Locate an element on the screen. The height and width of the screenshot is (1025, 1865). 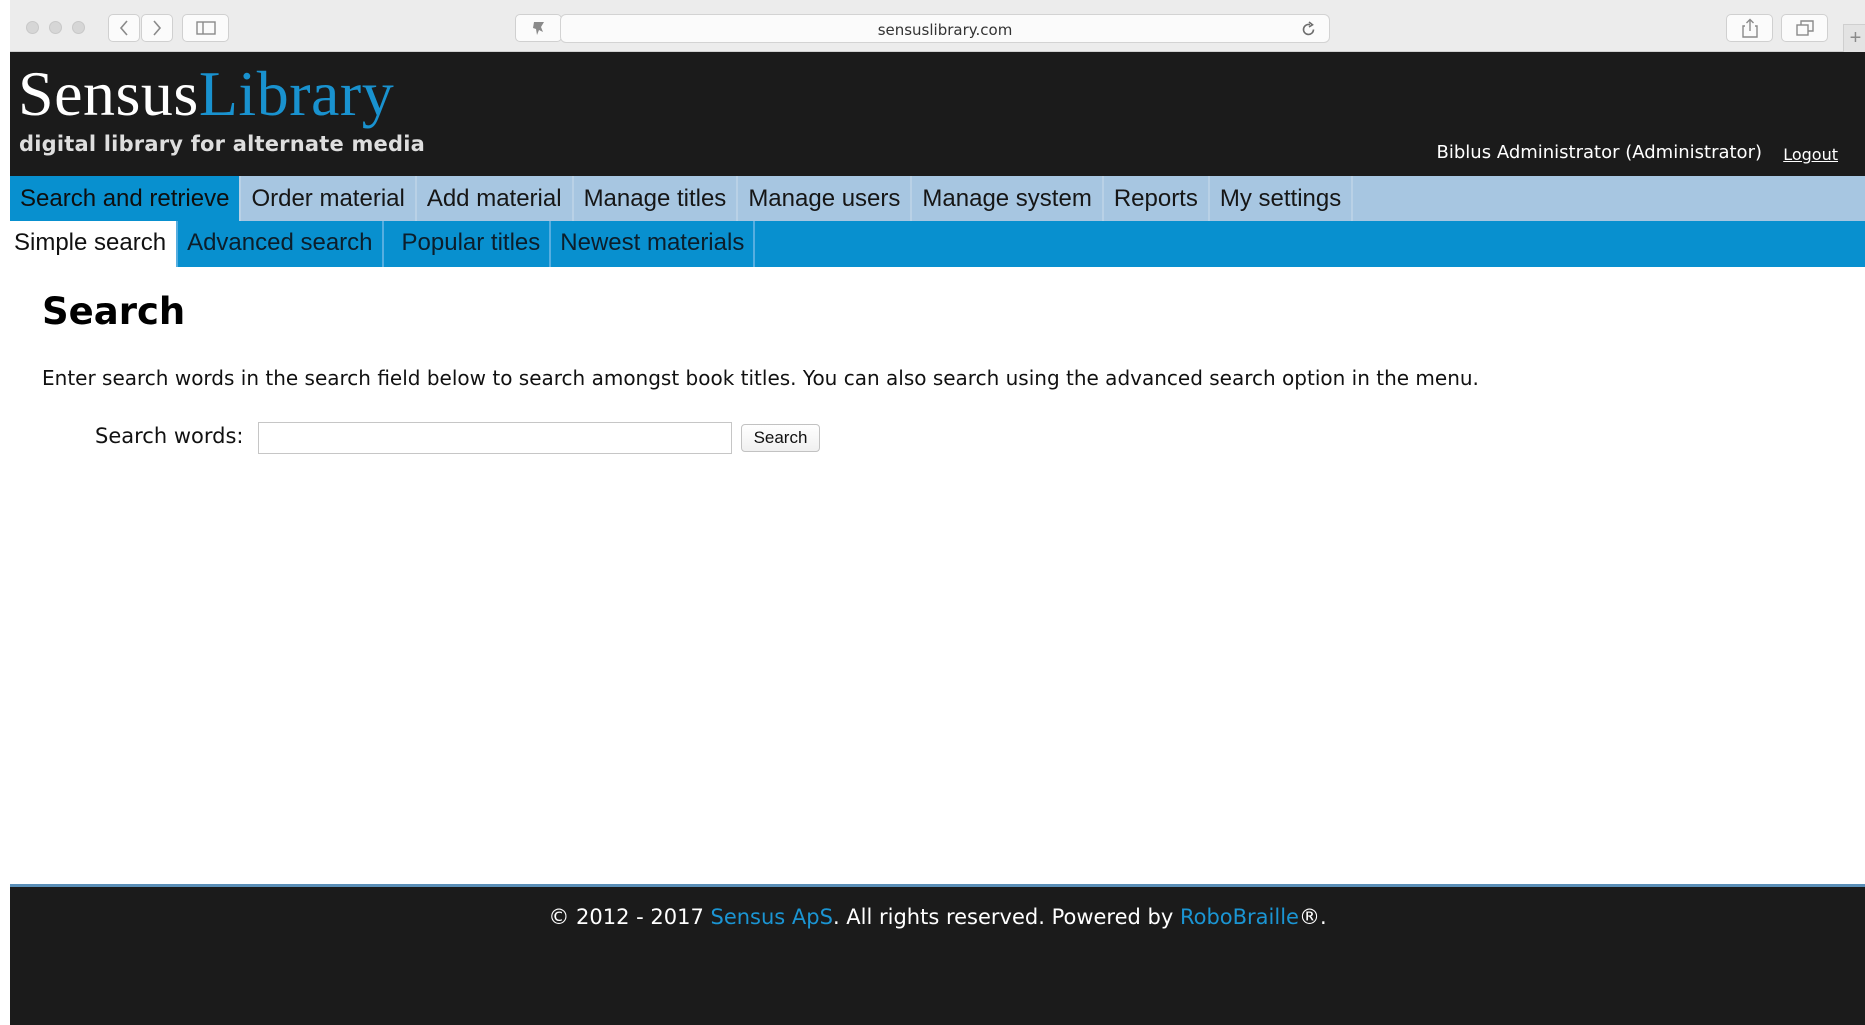
reload-icon is located at coordinates (1308, 29).